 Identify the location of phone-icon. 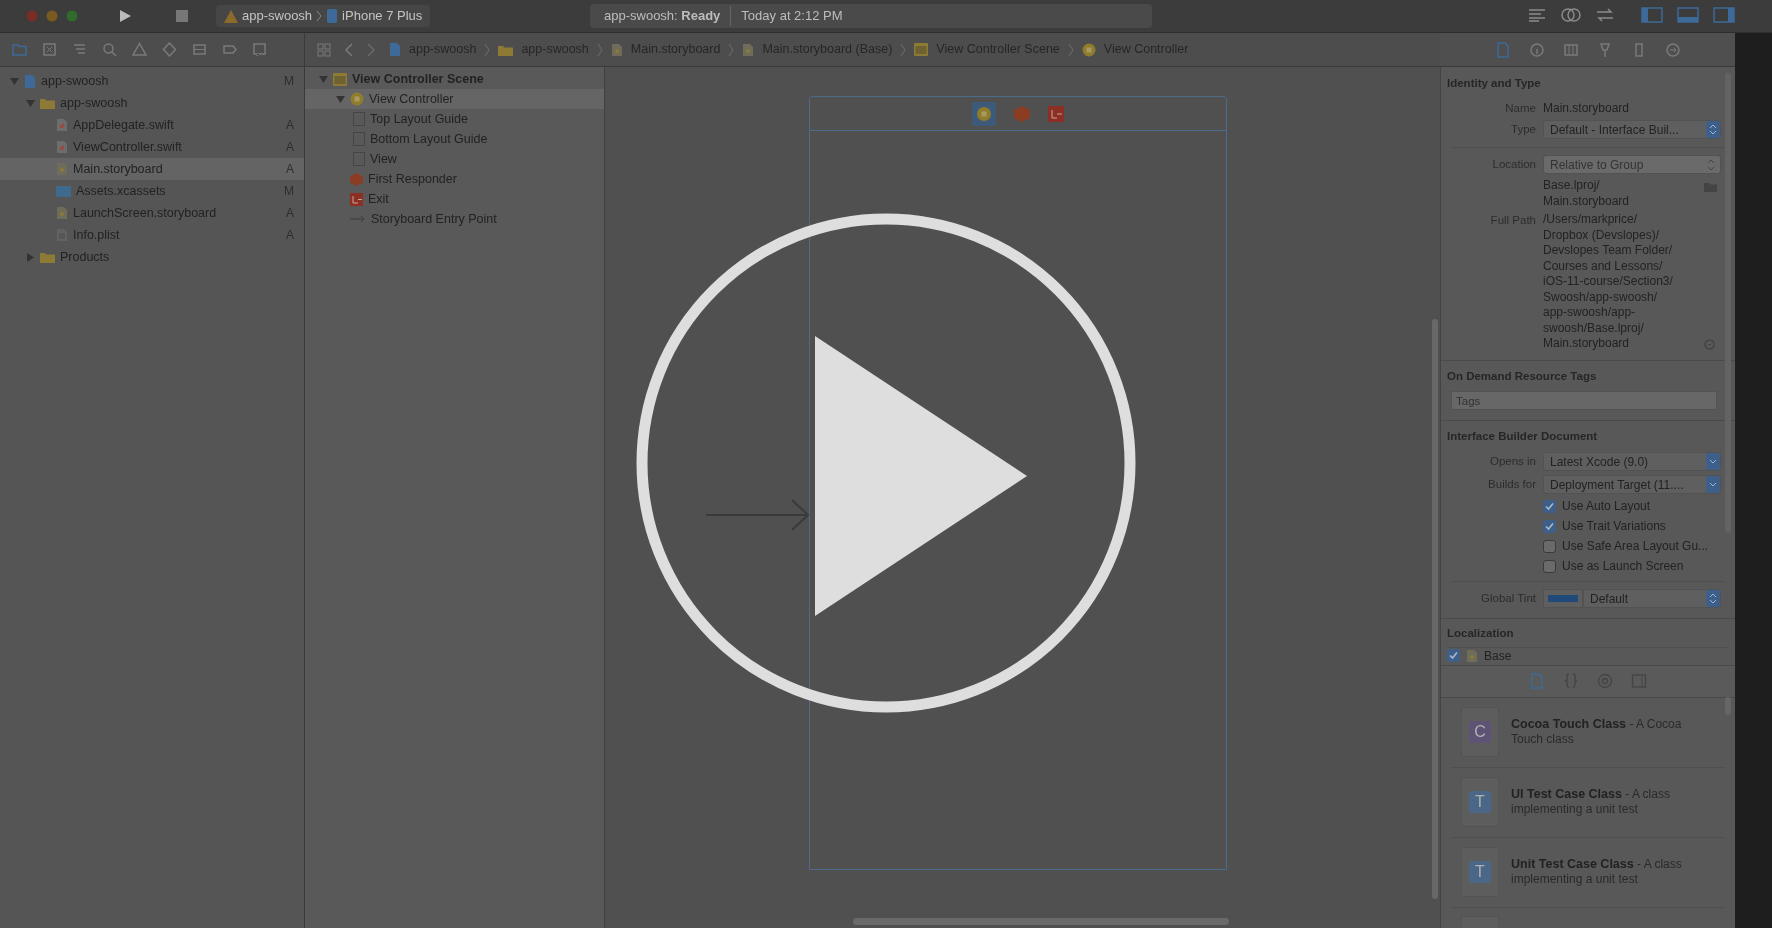
(332, 16).